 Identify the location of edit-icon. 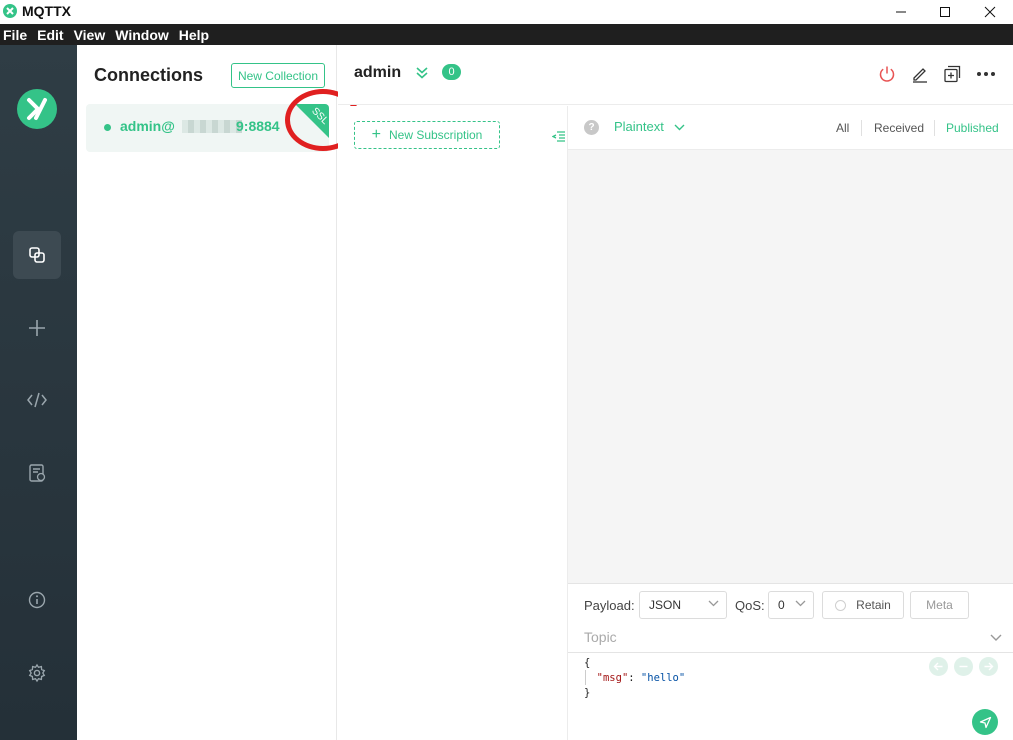
(920, 75).